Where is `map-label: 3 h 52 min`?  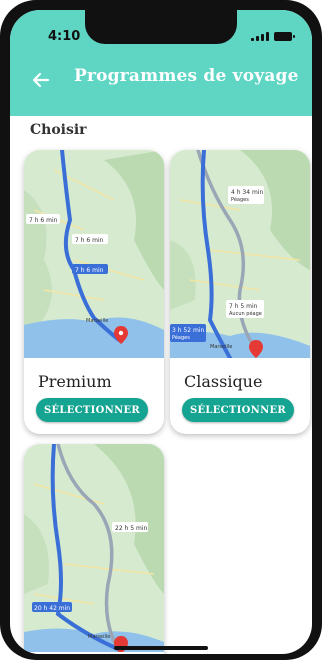
map-label: 3 h 52 min is located at coordinates (188, 330).